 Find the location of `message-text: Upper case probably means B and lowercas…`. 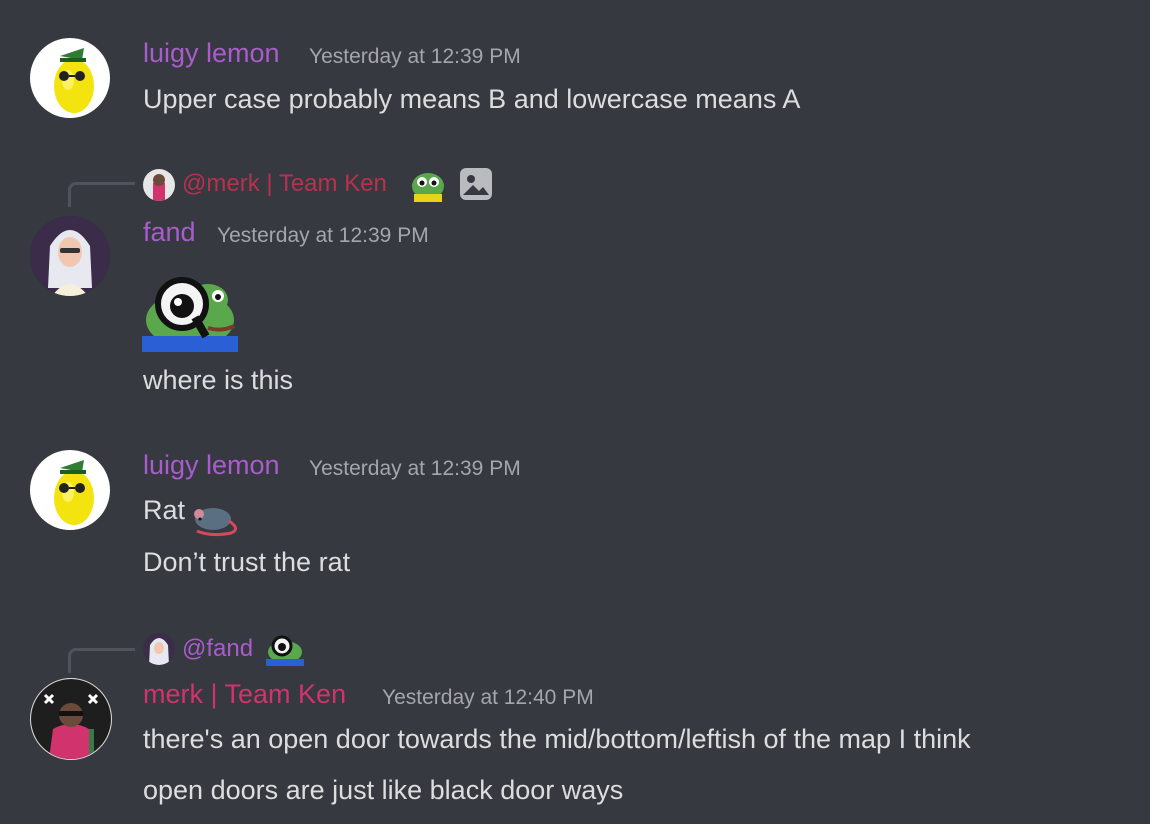

message-text: Upper case probably means B and lowercas… is located at coordinates (472, 99).